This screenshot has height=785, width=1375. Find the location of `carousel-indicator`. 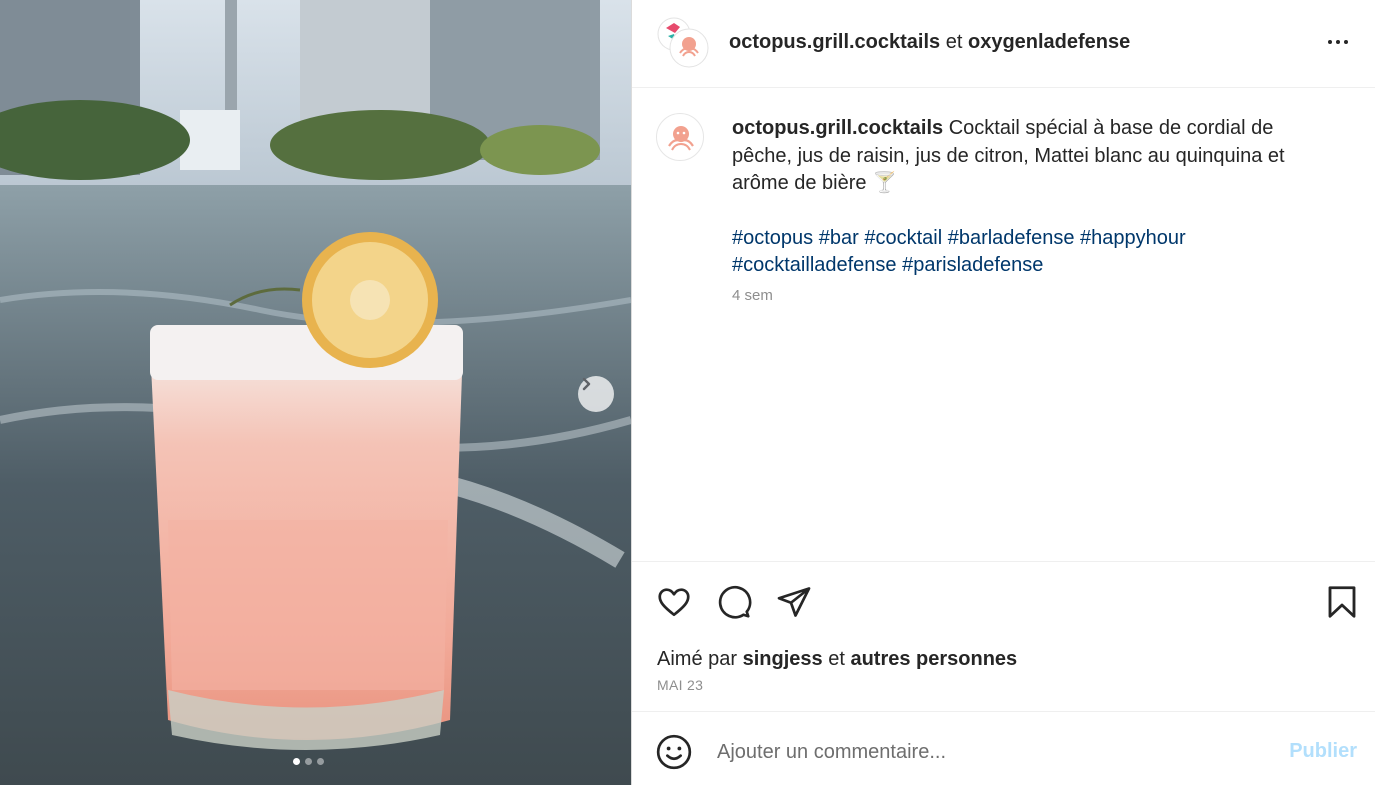

carousel-indicator is located at coordinates (308, 761).